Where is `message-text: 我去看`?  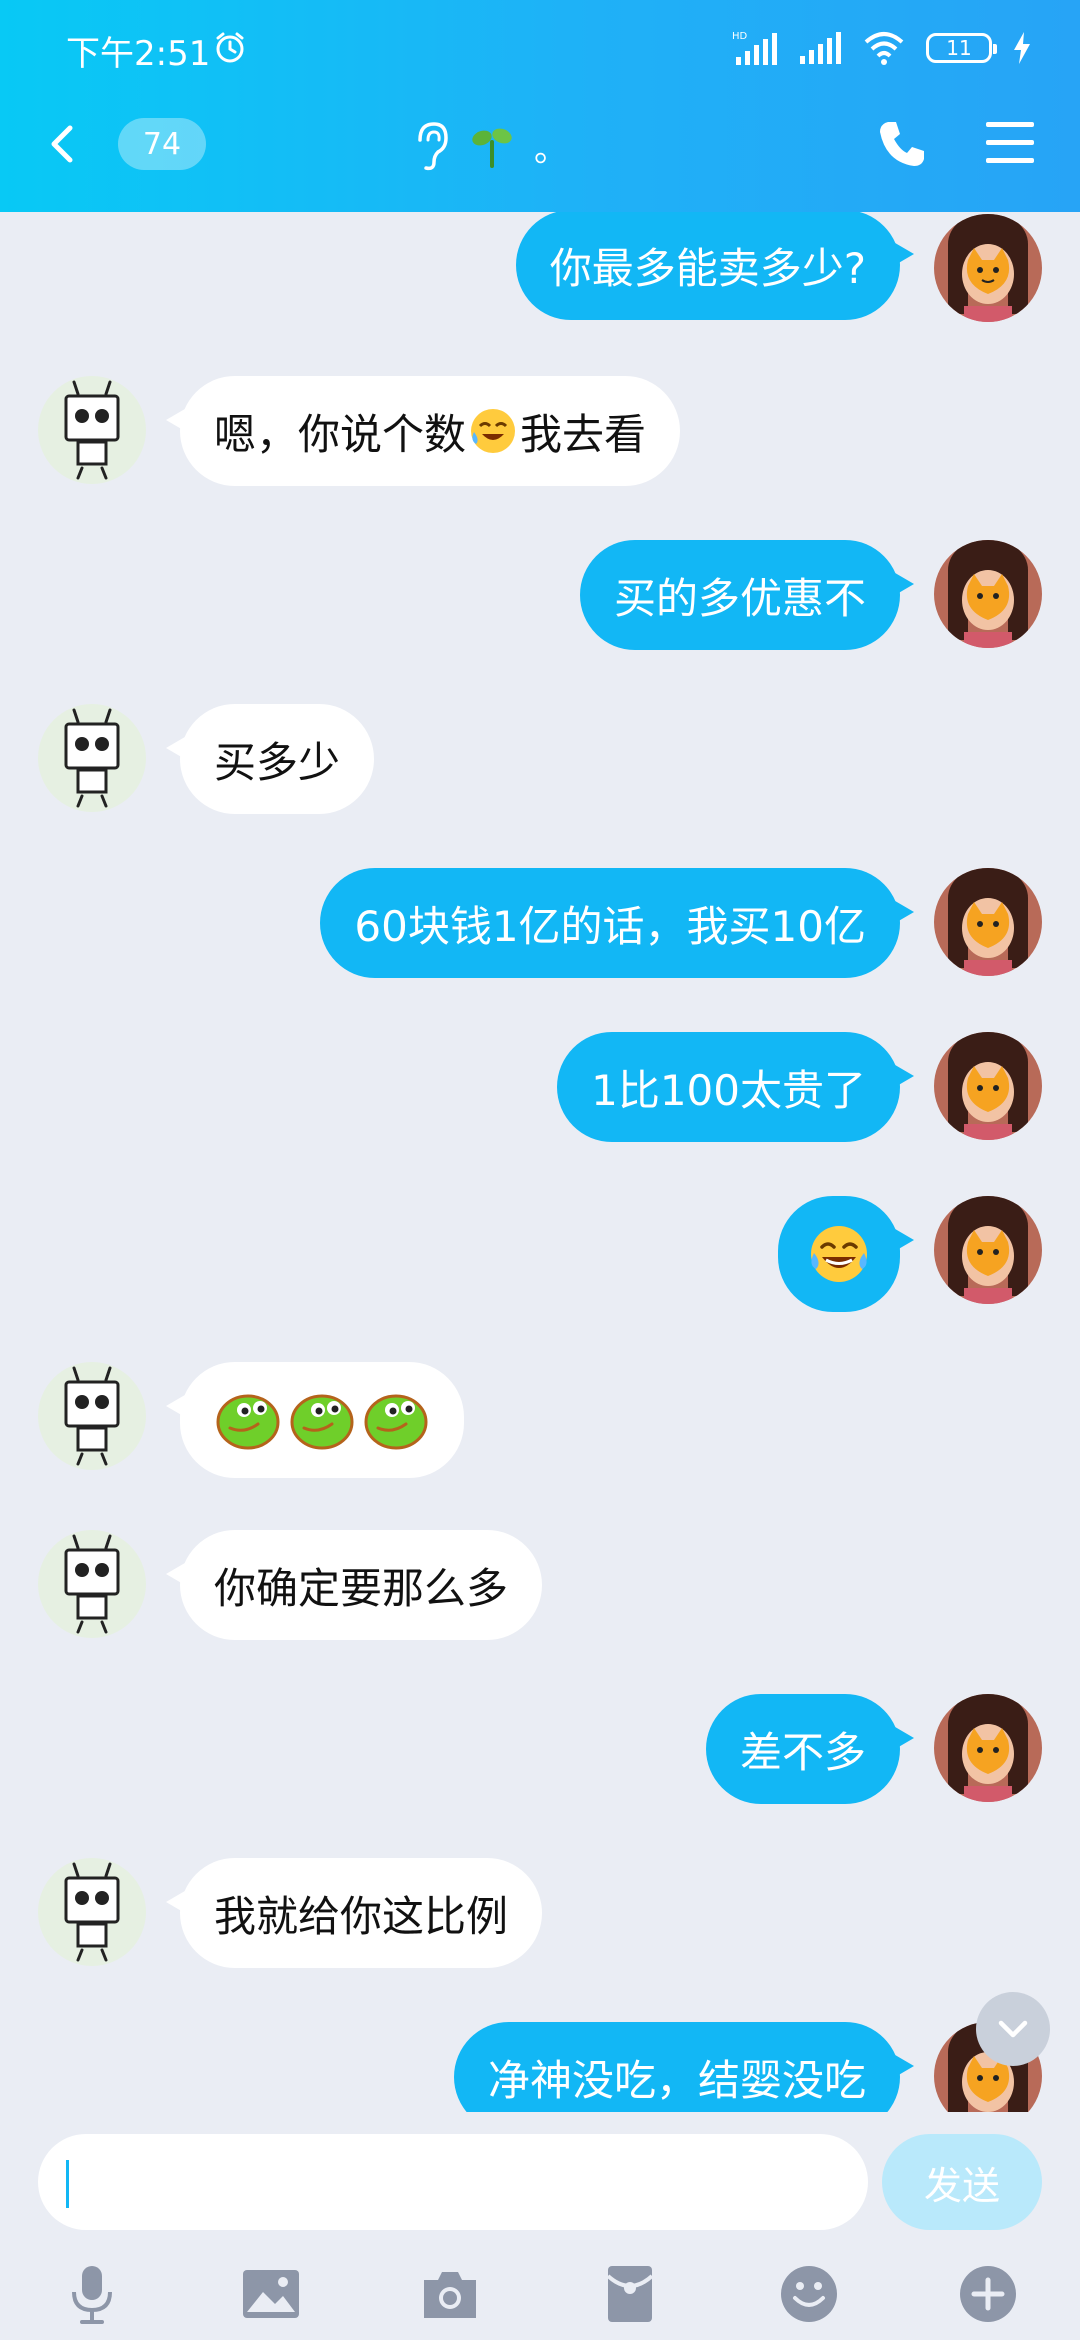
message-text: 我去看 is located at coordinates (583, 434).